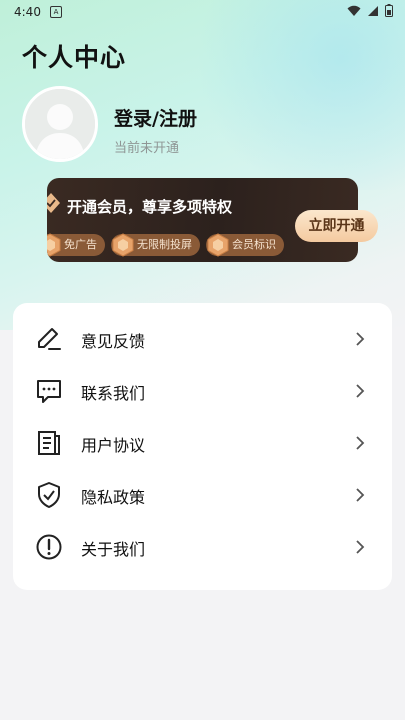  I want to click on edit-pen-icon, so click(49, 339).